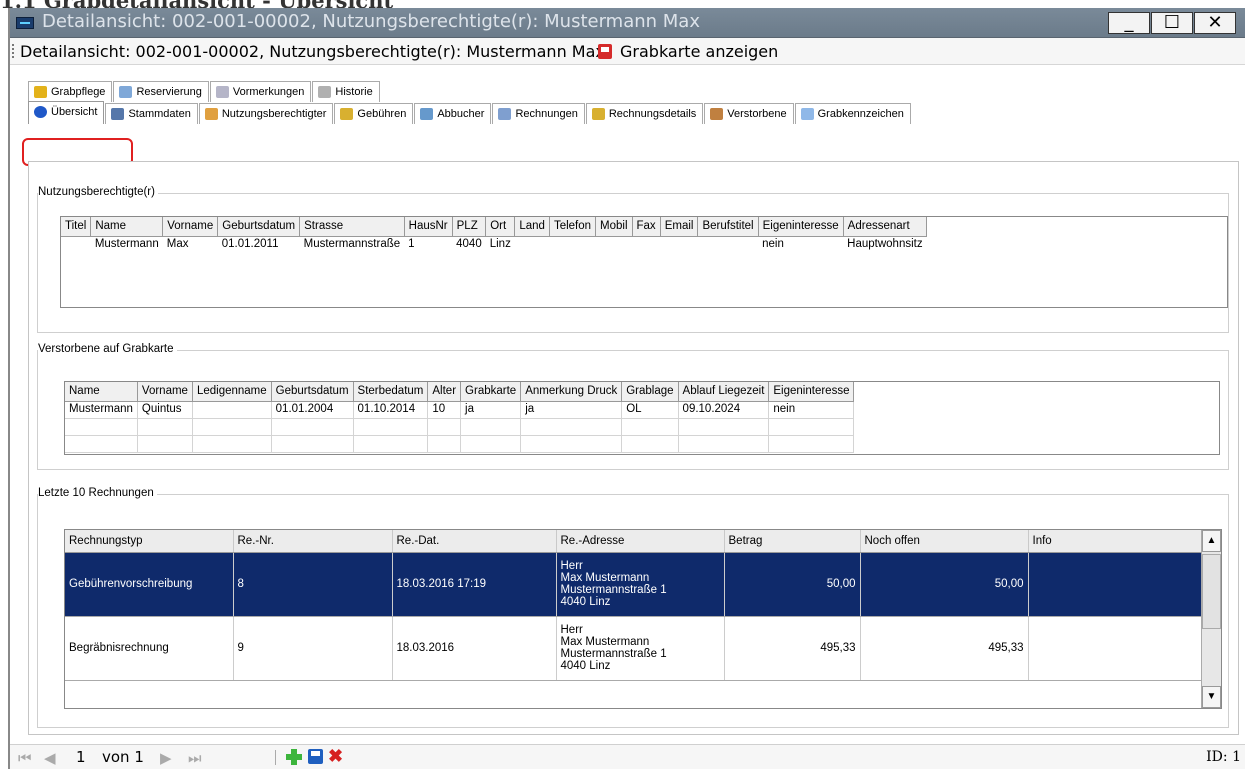 Image resolution: width=1245 pixels, height=769 pixels. I want to click on tab-rechnungsdetails: Rechnungsdetails, so click(644, 113).